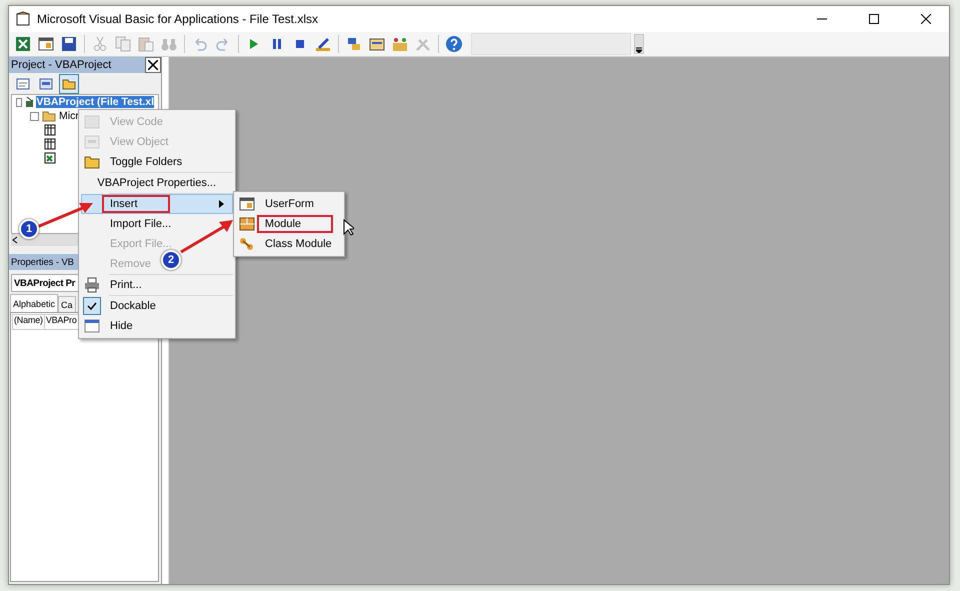 Image resolution: width=960 pixels, height=591 pixels. I want to click on arrow, so click(207, 236).